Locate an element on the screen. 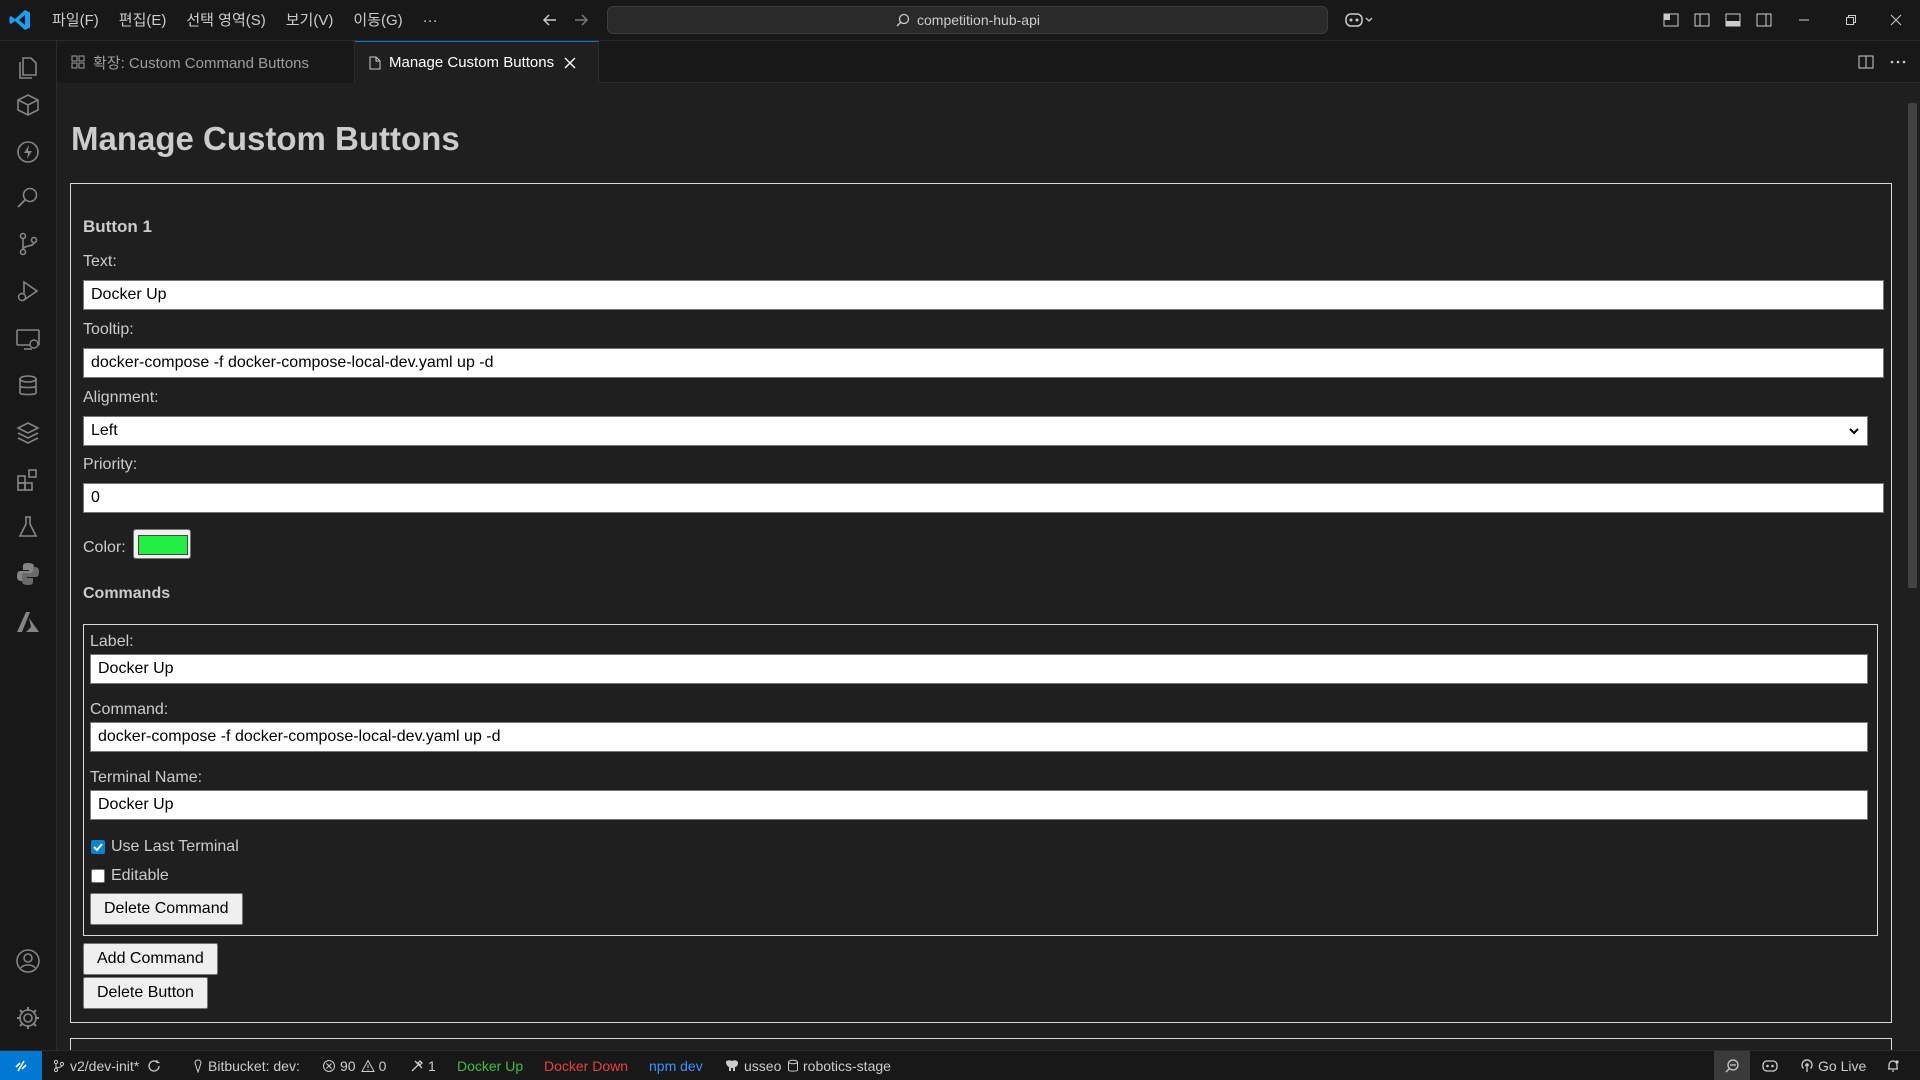 Image resolution: width=1920 pixels, height=1080 pixels. chevron-down-icon is located at coordinates (1854, 431).